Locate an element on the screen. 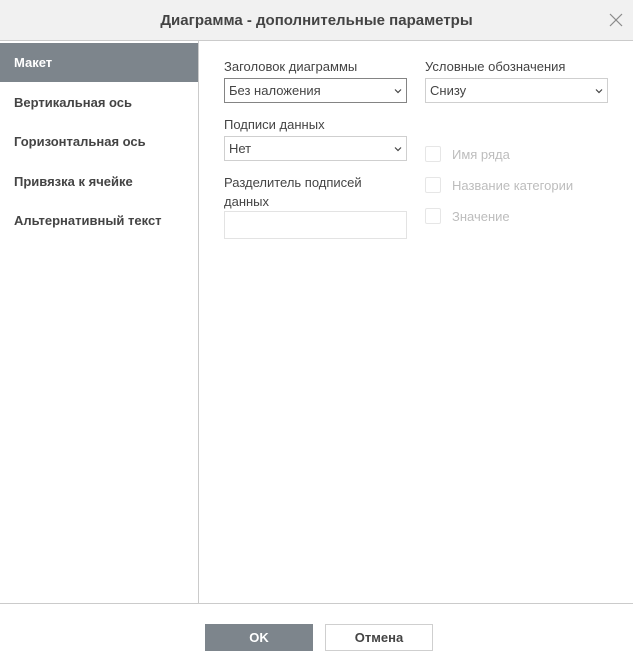 The image size is (633, 657). cancel-button: Отмена is located at coordinates (379, 637).